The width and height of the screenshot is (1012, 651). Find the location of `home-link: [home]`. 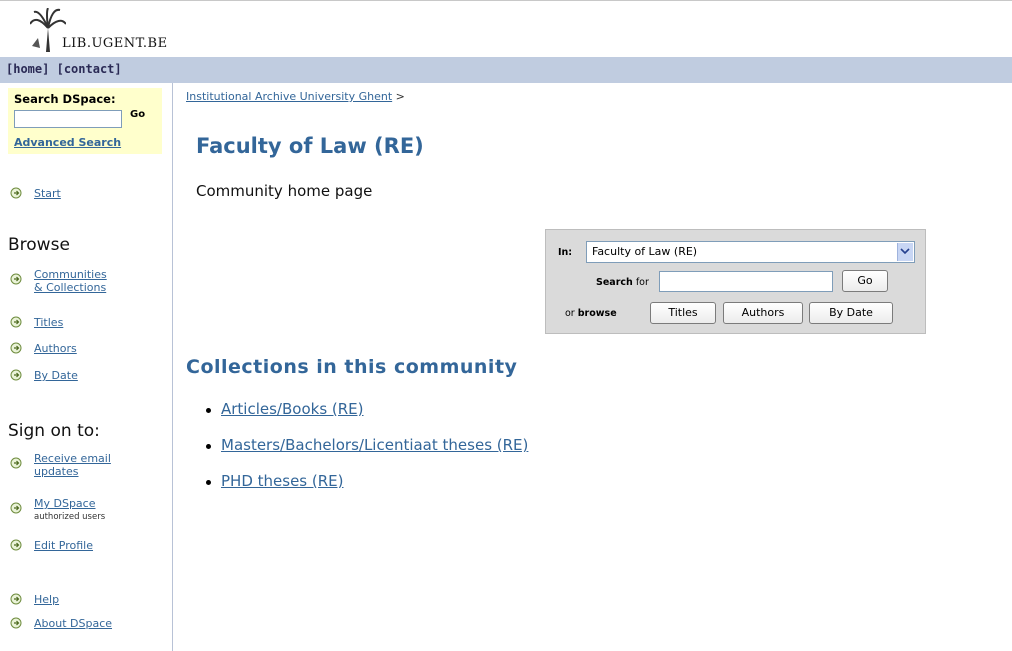

home-link: [home] is located at coordinates (27, 69).